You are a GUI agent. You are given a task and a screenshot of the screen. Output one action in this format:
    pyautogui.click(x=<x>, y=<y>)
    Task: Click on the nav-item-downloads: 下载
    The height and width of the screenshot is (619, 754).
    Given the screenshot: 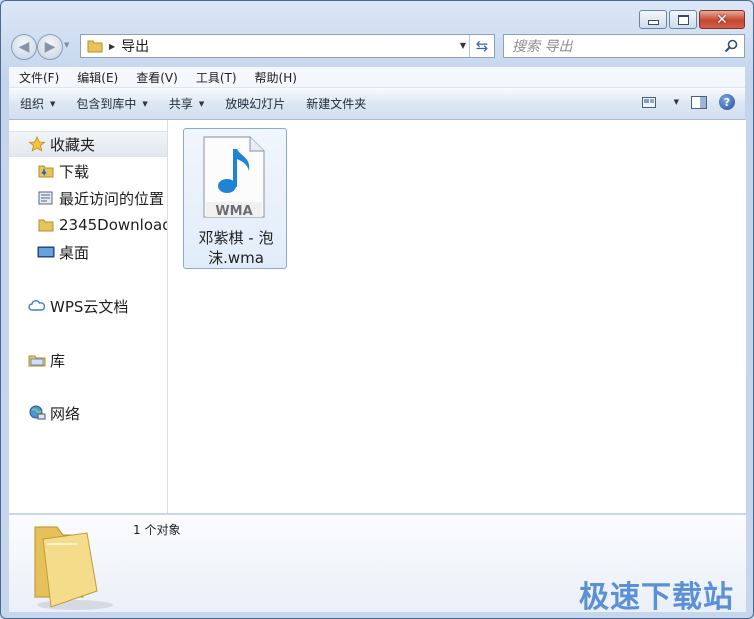 What is the action you would take?
    pyautogui.click(x=63, y=171)
    